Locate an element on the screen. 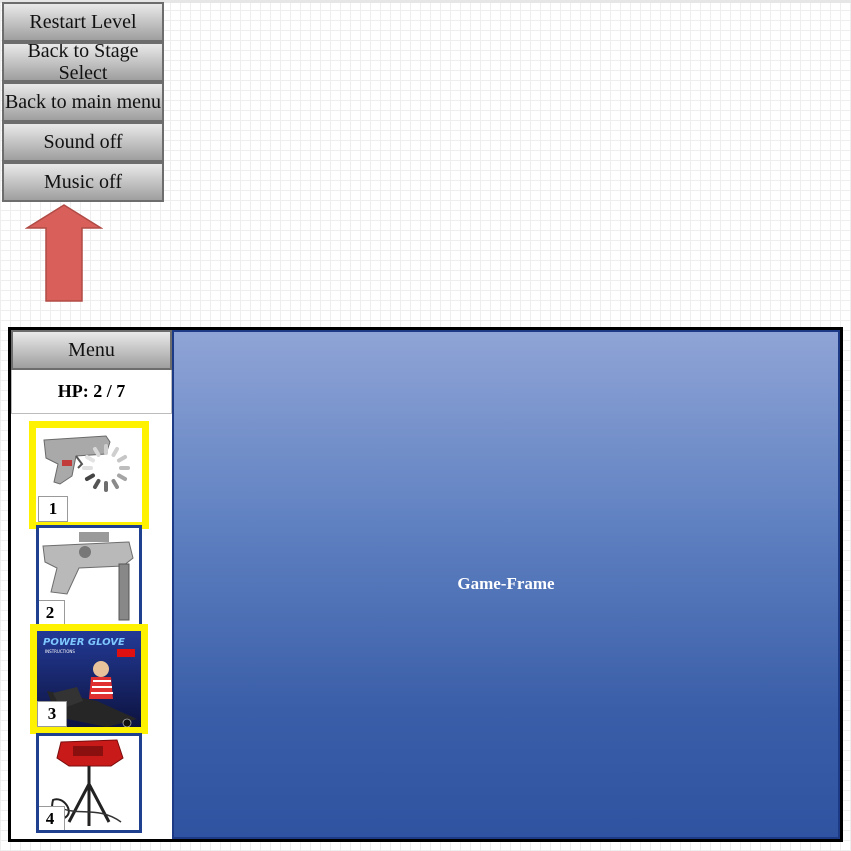 This screenshot has height=851, width=851. item-number-badge: 4 is located at coordinates (52, 818).